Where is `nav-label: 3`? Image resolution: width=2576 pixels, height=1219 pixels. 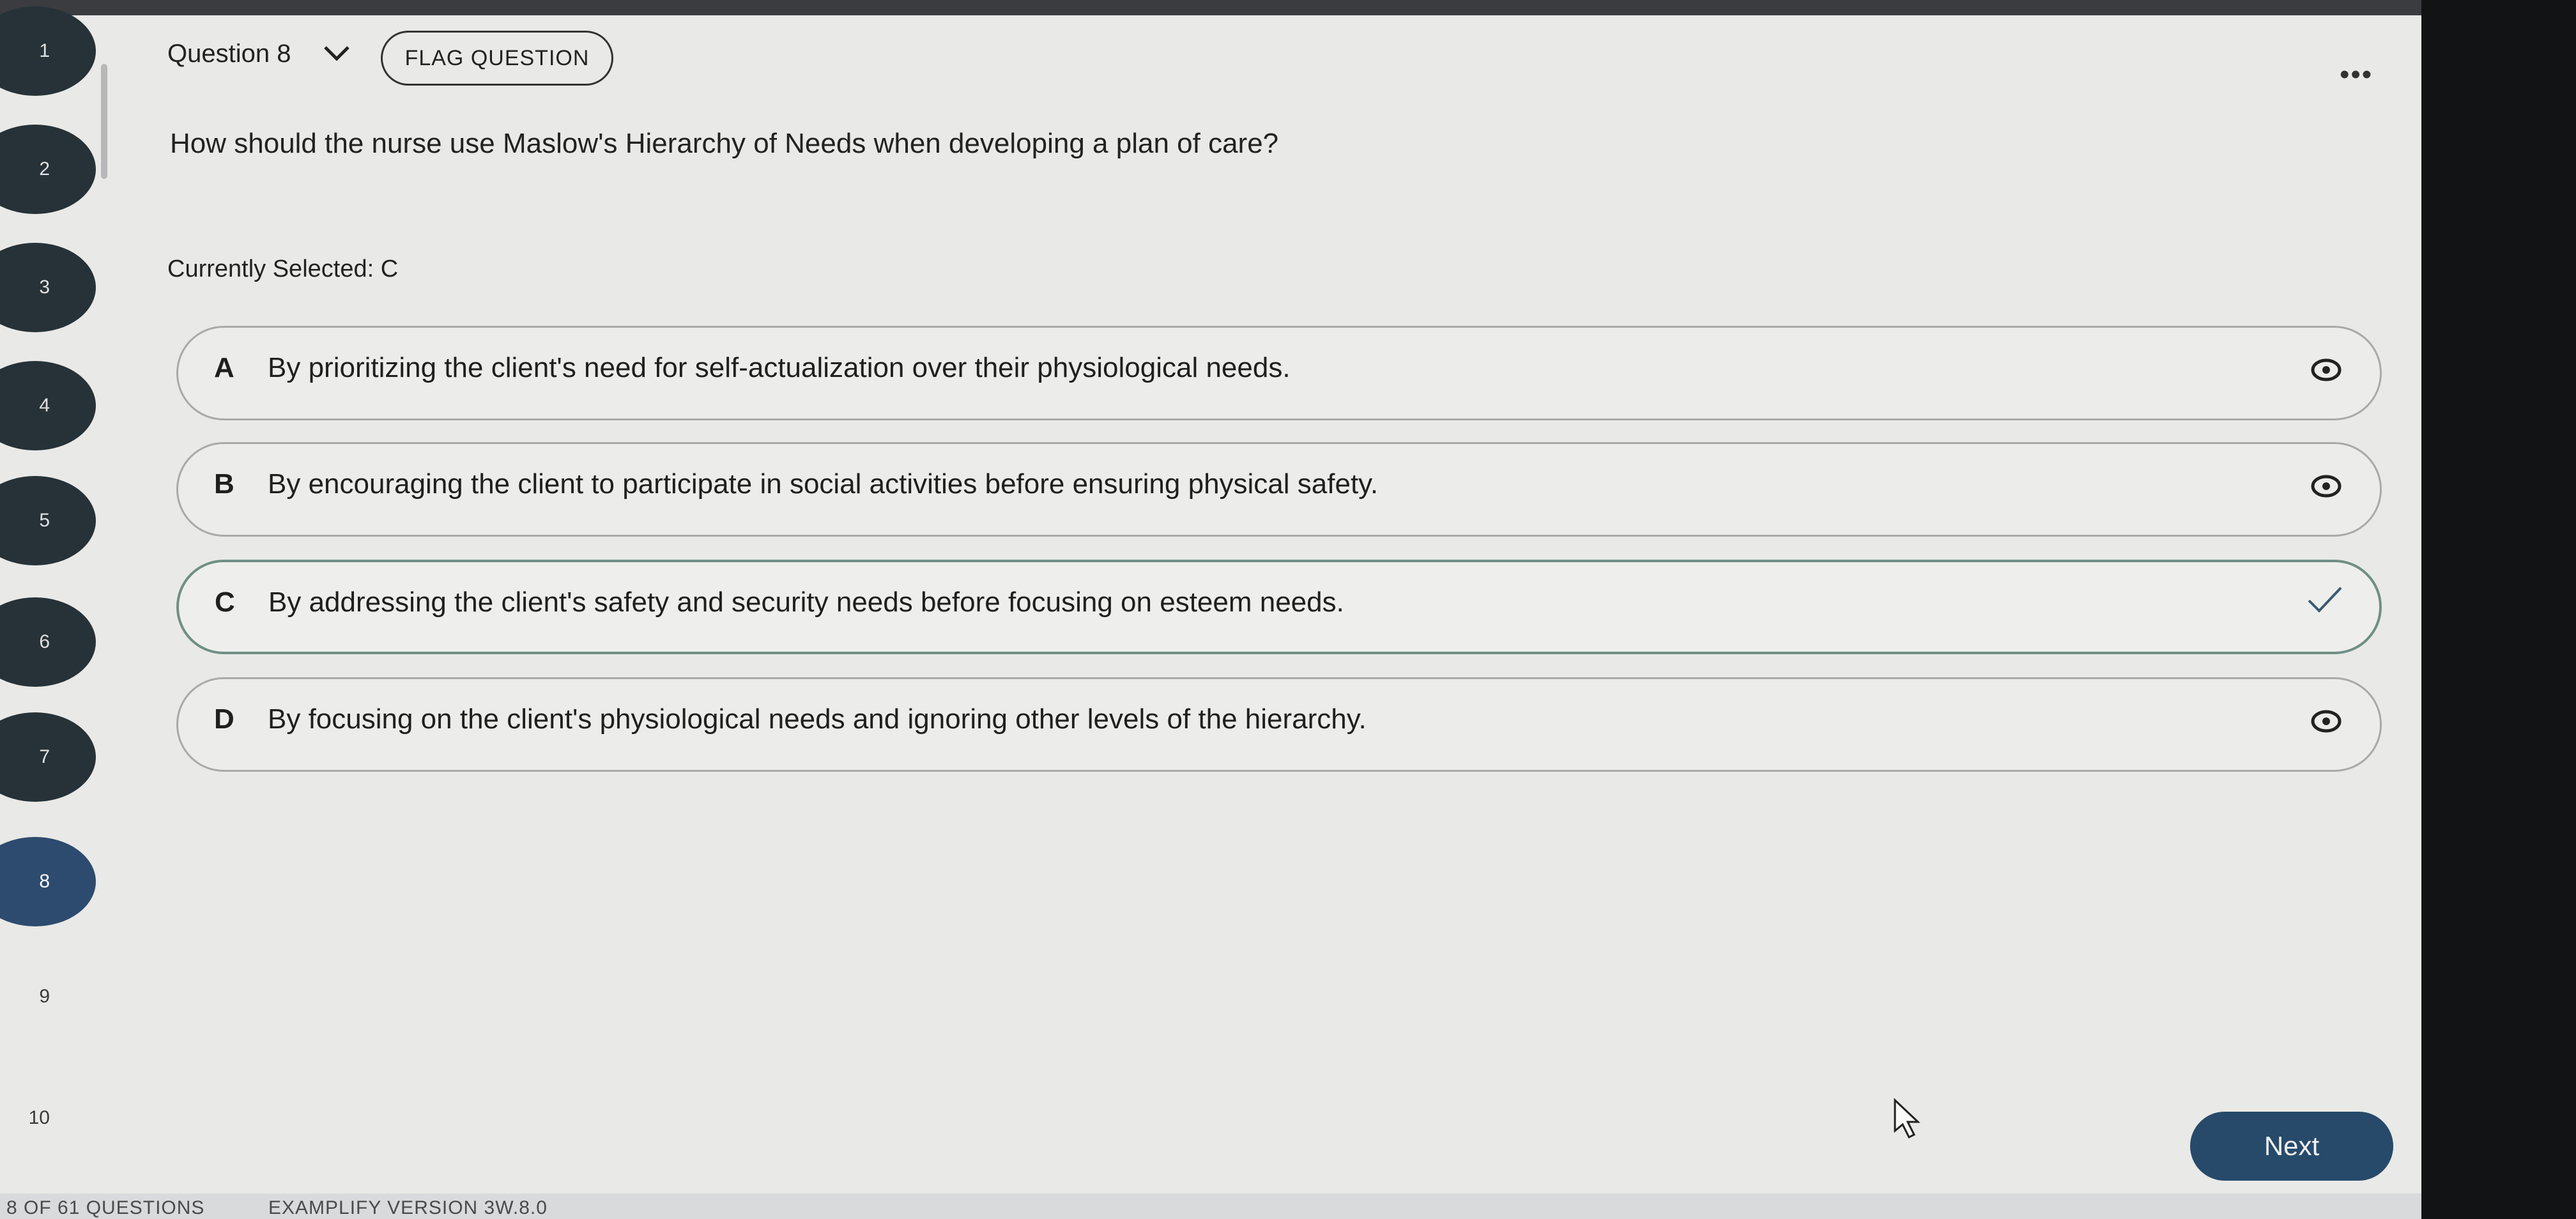
nav-label: 3 is located at coordinates (44, 287).